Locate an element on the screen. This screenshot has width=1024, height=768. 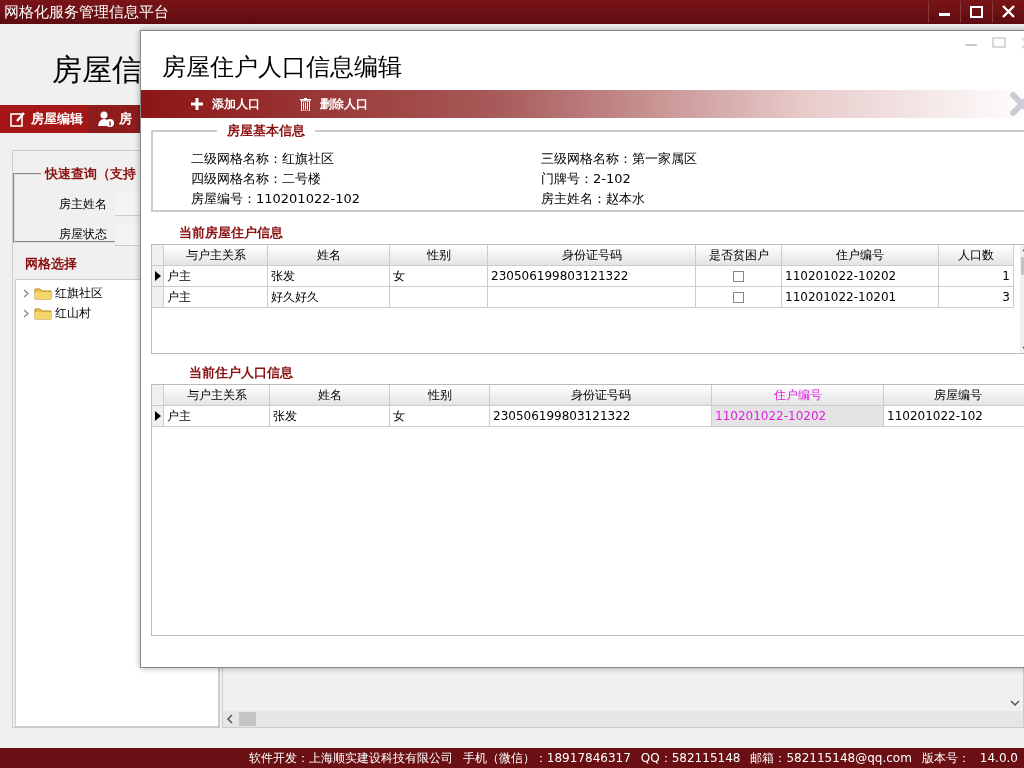
field-label: 房主姓名 is located at coordinates (83, 204).